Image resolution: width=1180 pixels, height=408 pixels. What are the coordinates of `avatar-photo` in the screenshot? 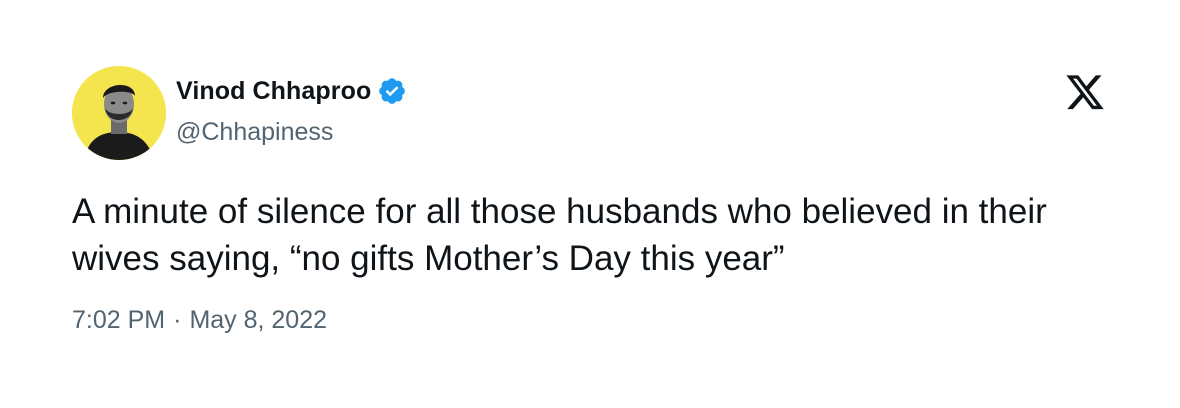 It's located at (119, 113).